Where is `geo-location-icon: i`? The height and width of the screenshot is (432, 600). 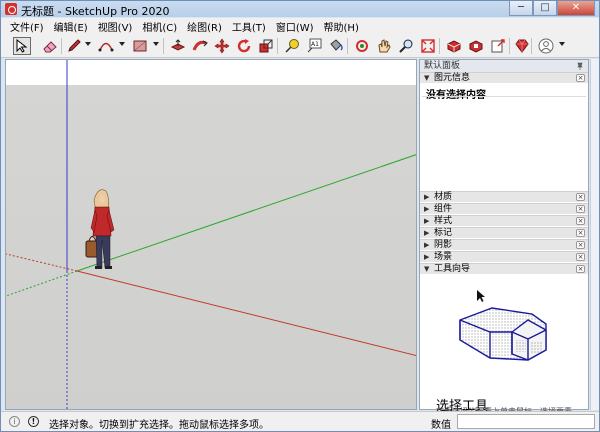 geo-location-icon: i is located at coordinates (14, 421).